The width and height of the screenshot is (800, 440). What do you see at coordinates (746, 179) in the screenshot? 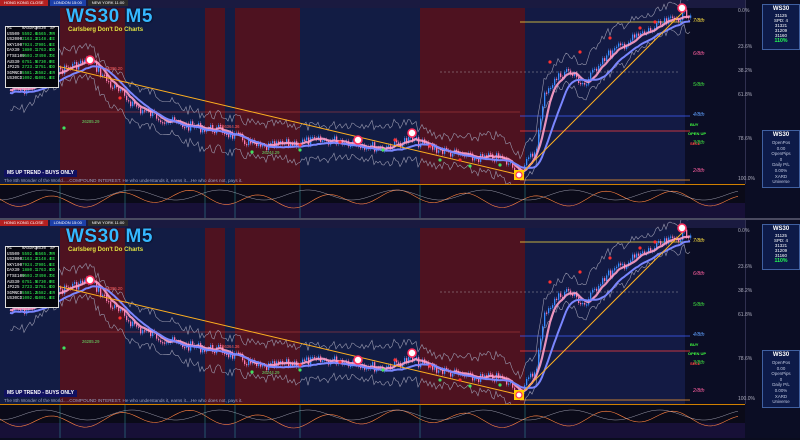
I see `fib-percent-label: 100.0%` at bounding box center [746, 179].